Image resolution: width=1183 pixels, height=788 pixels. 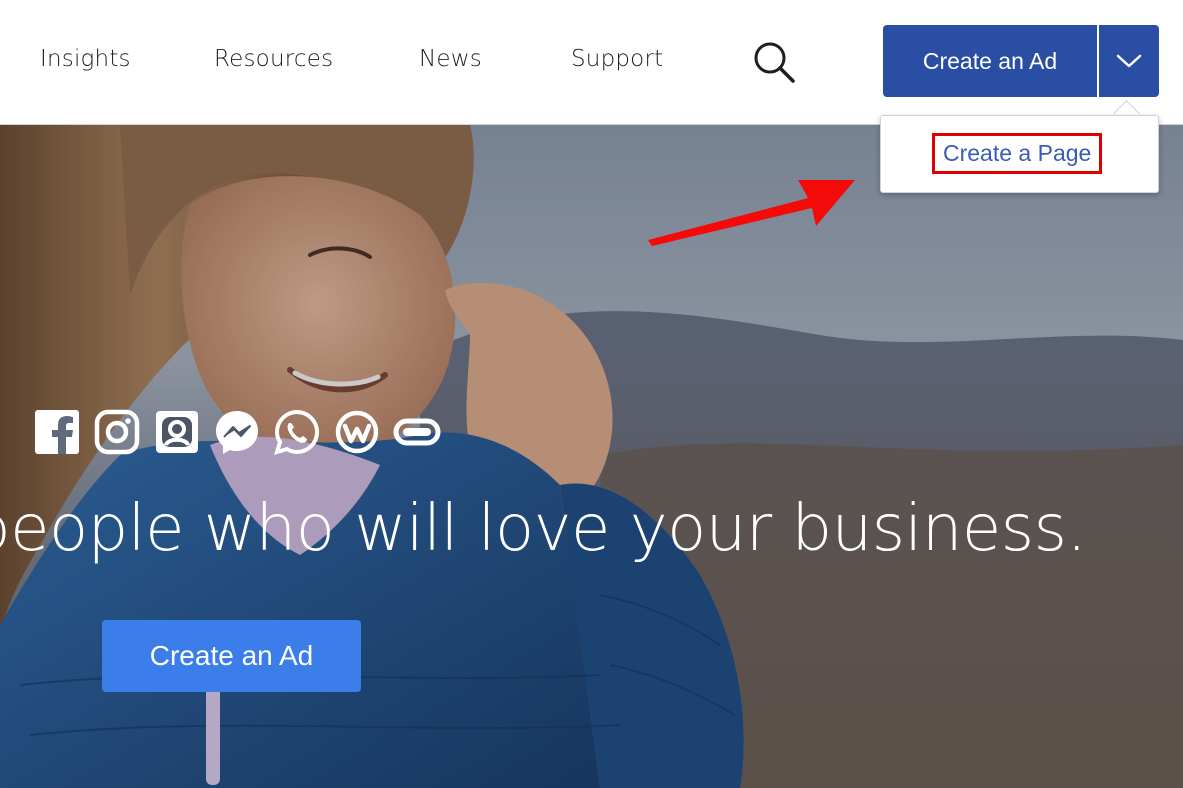 I want to click on facebook-icon, so click(x=57, y=432).